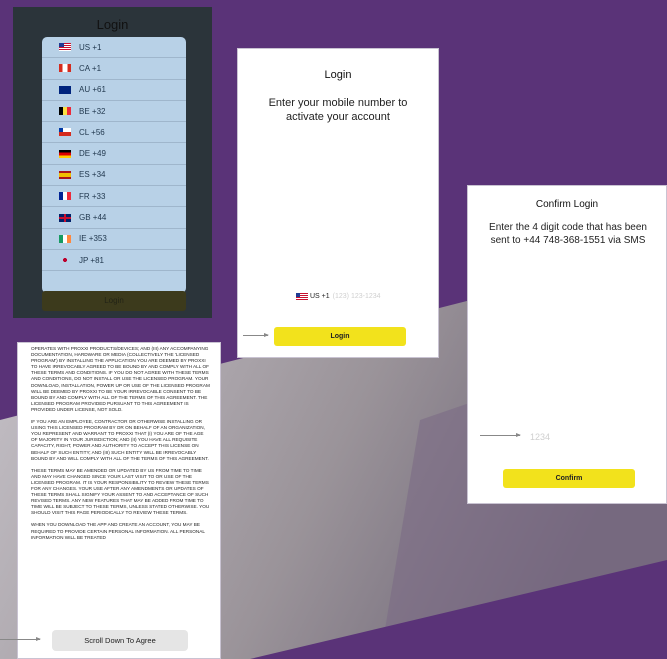 This screenshot has width=667, height=659. What do you see at coordinates (93, 239) in the screenshot?
I see `country-option-label: IE +353` at bounding box center [93, 239].